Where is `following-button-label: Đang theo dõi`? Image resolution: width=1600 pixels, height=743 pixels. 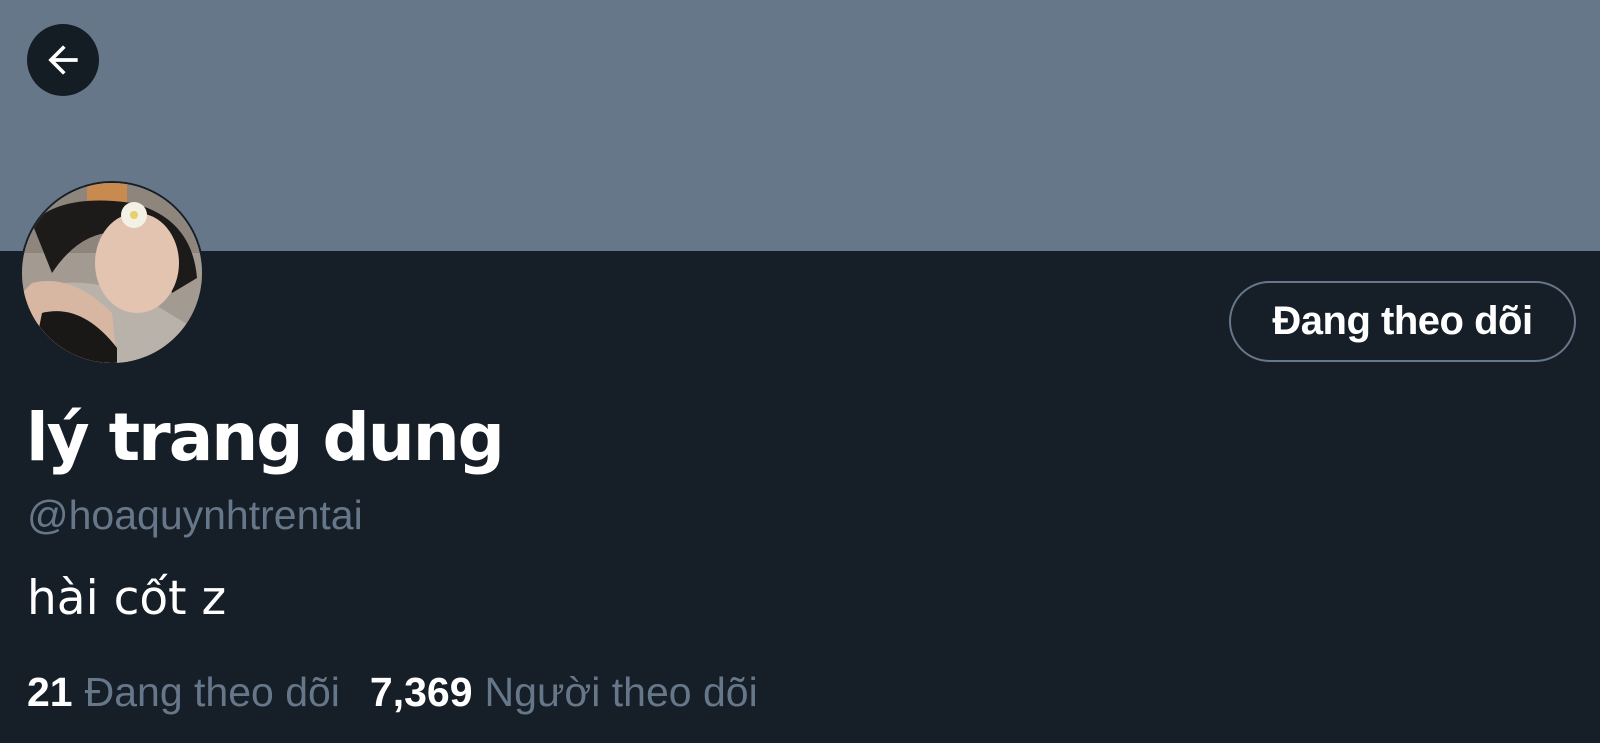
following-button-label: Đang theo dõi is located at coordinates (1402, 321).